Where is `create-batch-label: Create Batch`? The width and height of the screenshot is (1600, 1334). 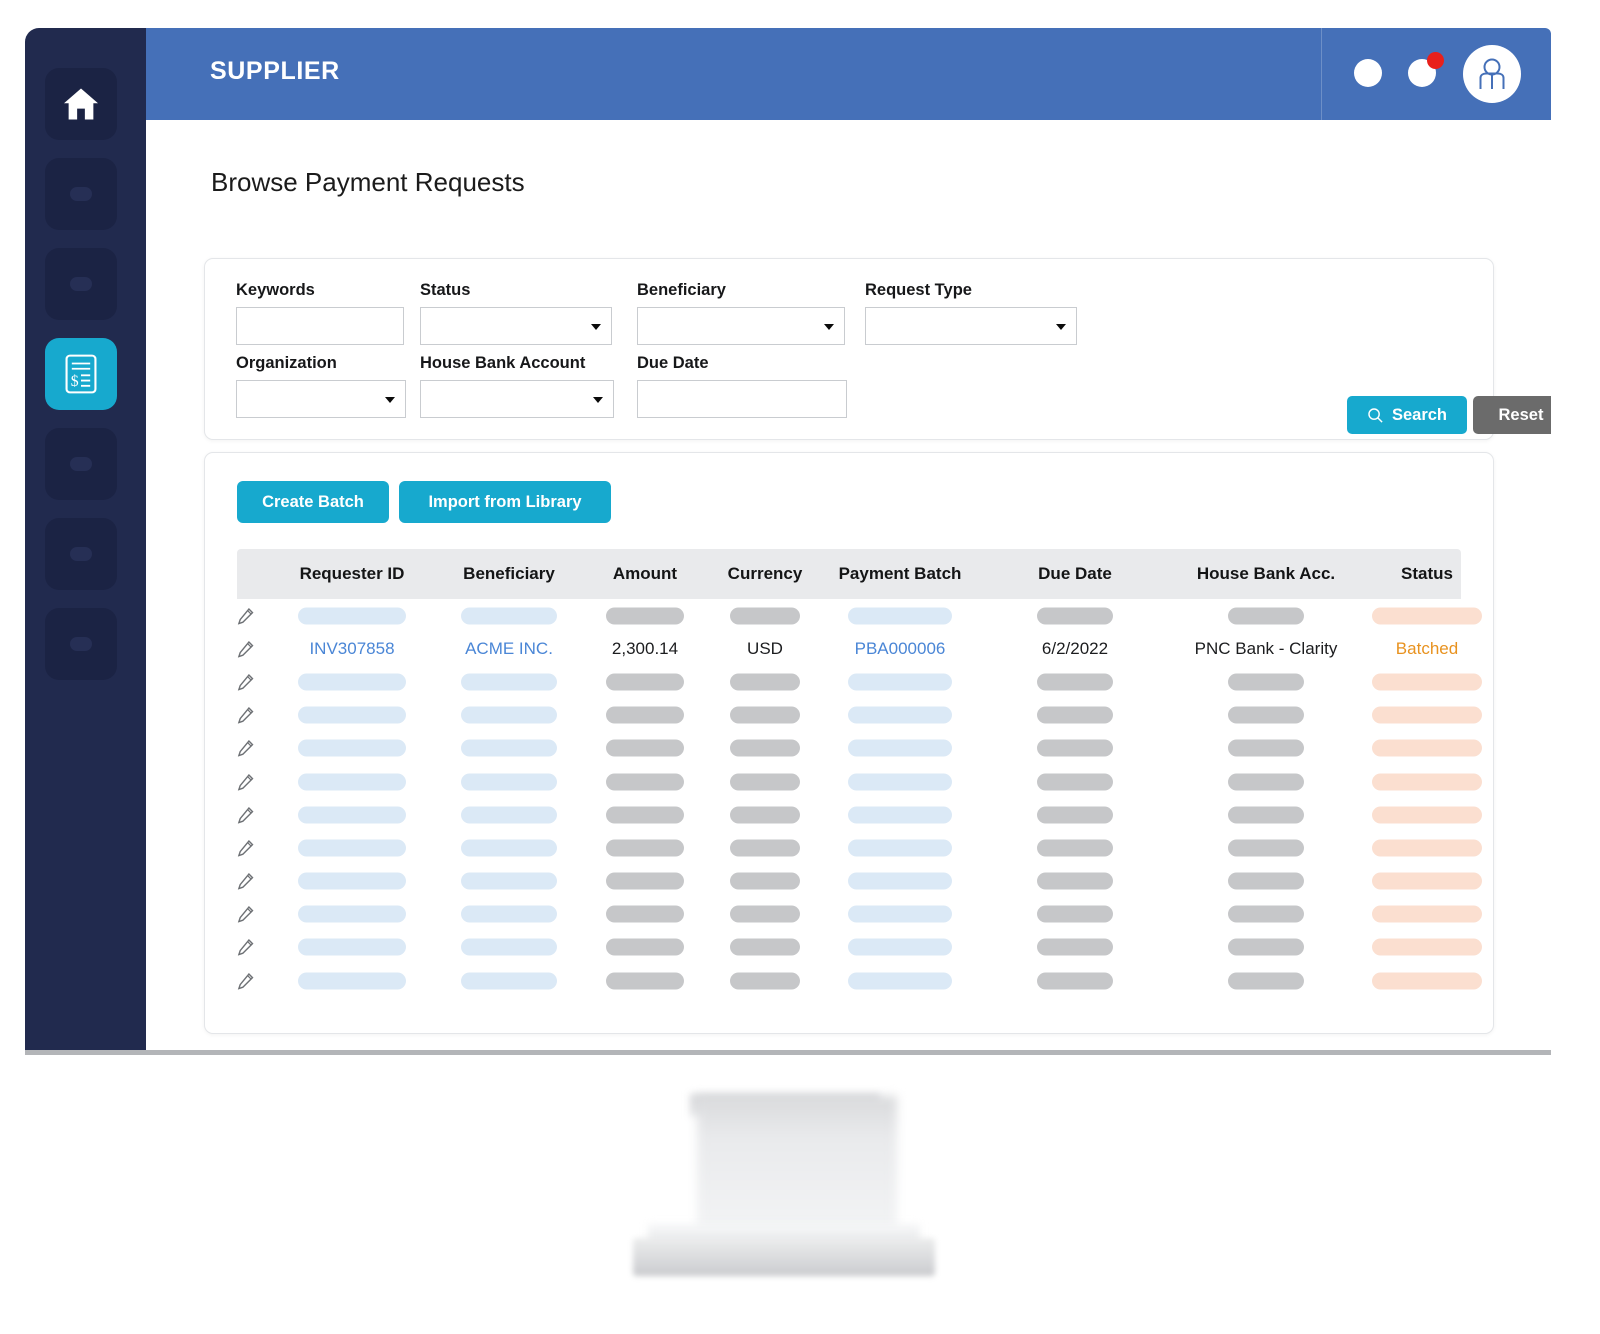 create-batch-label: Create Batch is located at coordinates (313, 501).